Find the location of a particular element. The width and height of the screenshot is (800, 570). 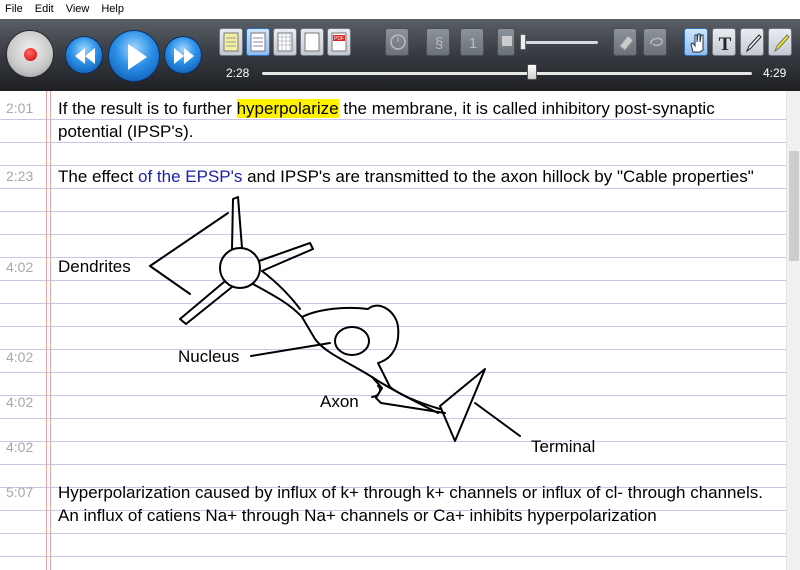

nucleus is located at coordinates (352, 341).